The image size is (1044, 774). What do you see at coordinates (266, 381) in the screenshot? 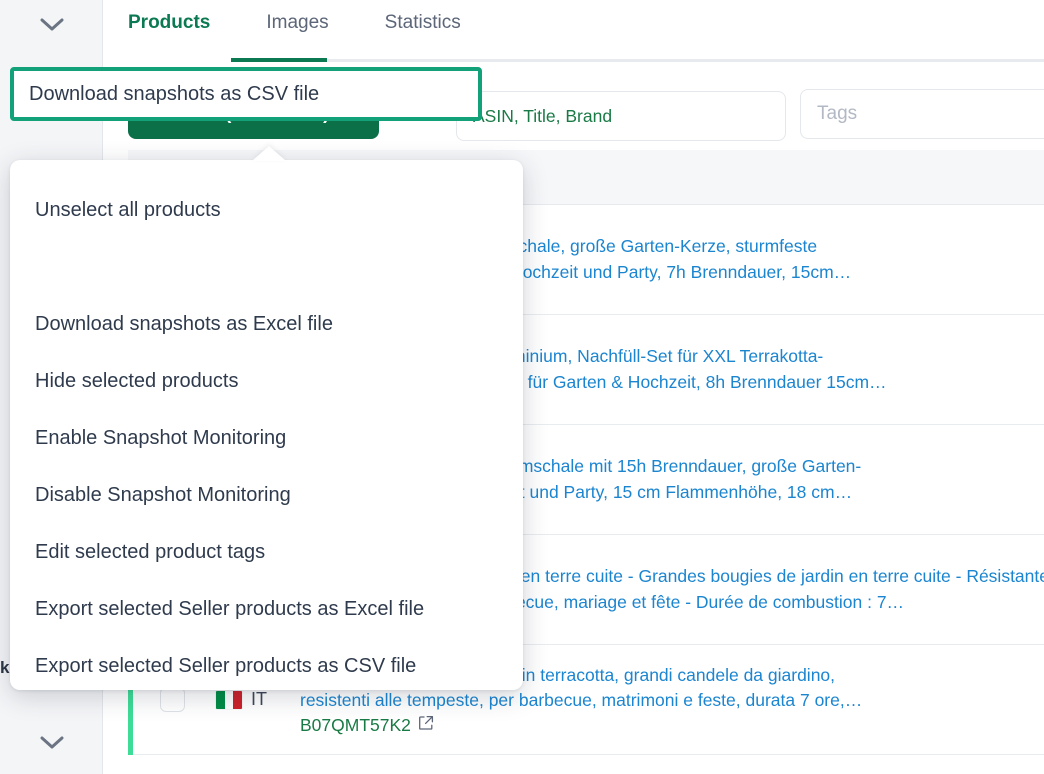
I see `menu-item-hide-selected-products: Hide selected products` at bounding box center [266, 381].